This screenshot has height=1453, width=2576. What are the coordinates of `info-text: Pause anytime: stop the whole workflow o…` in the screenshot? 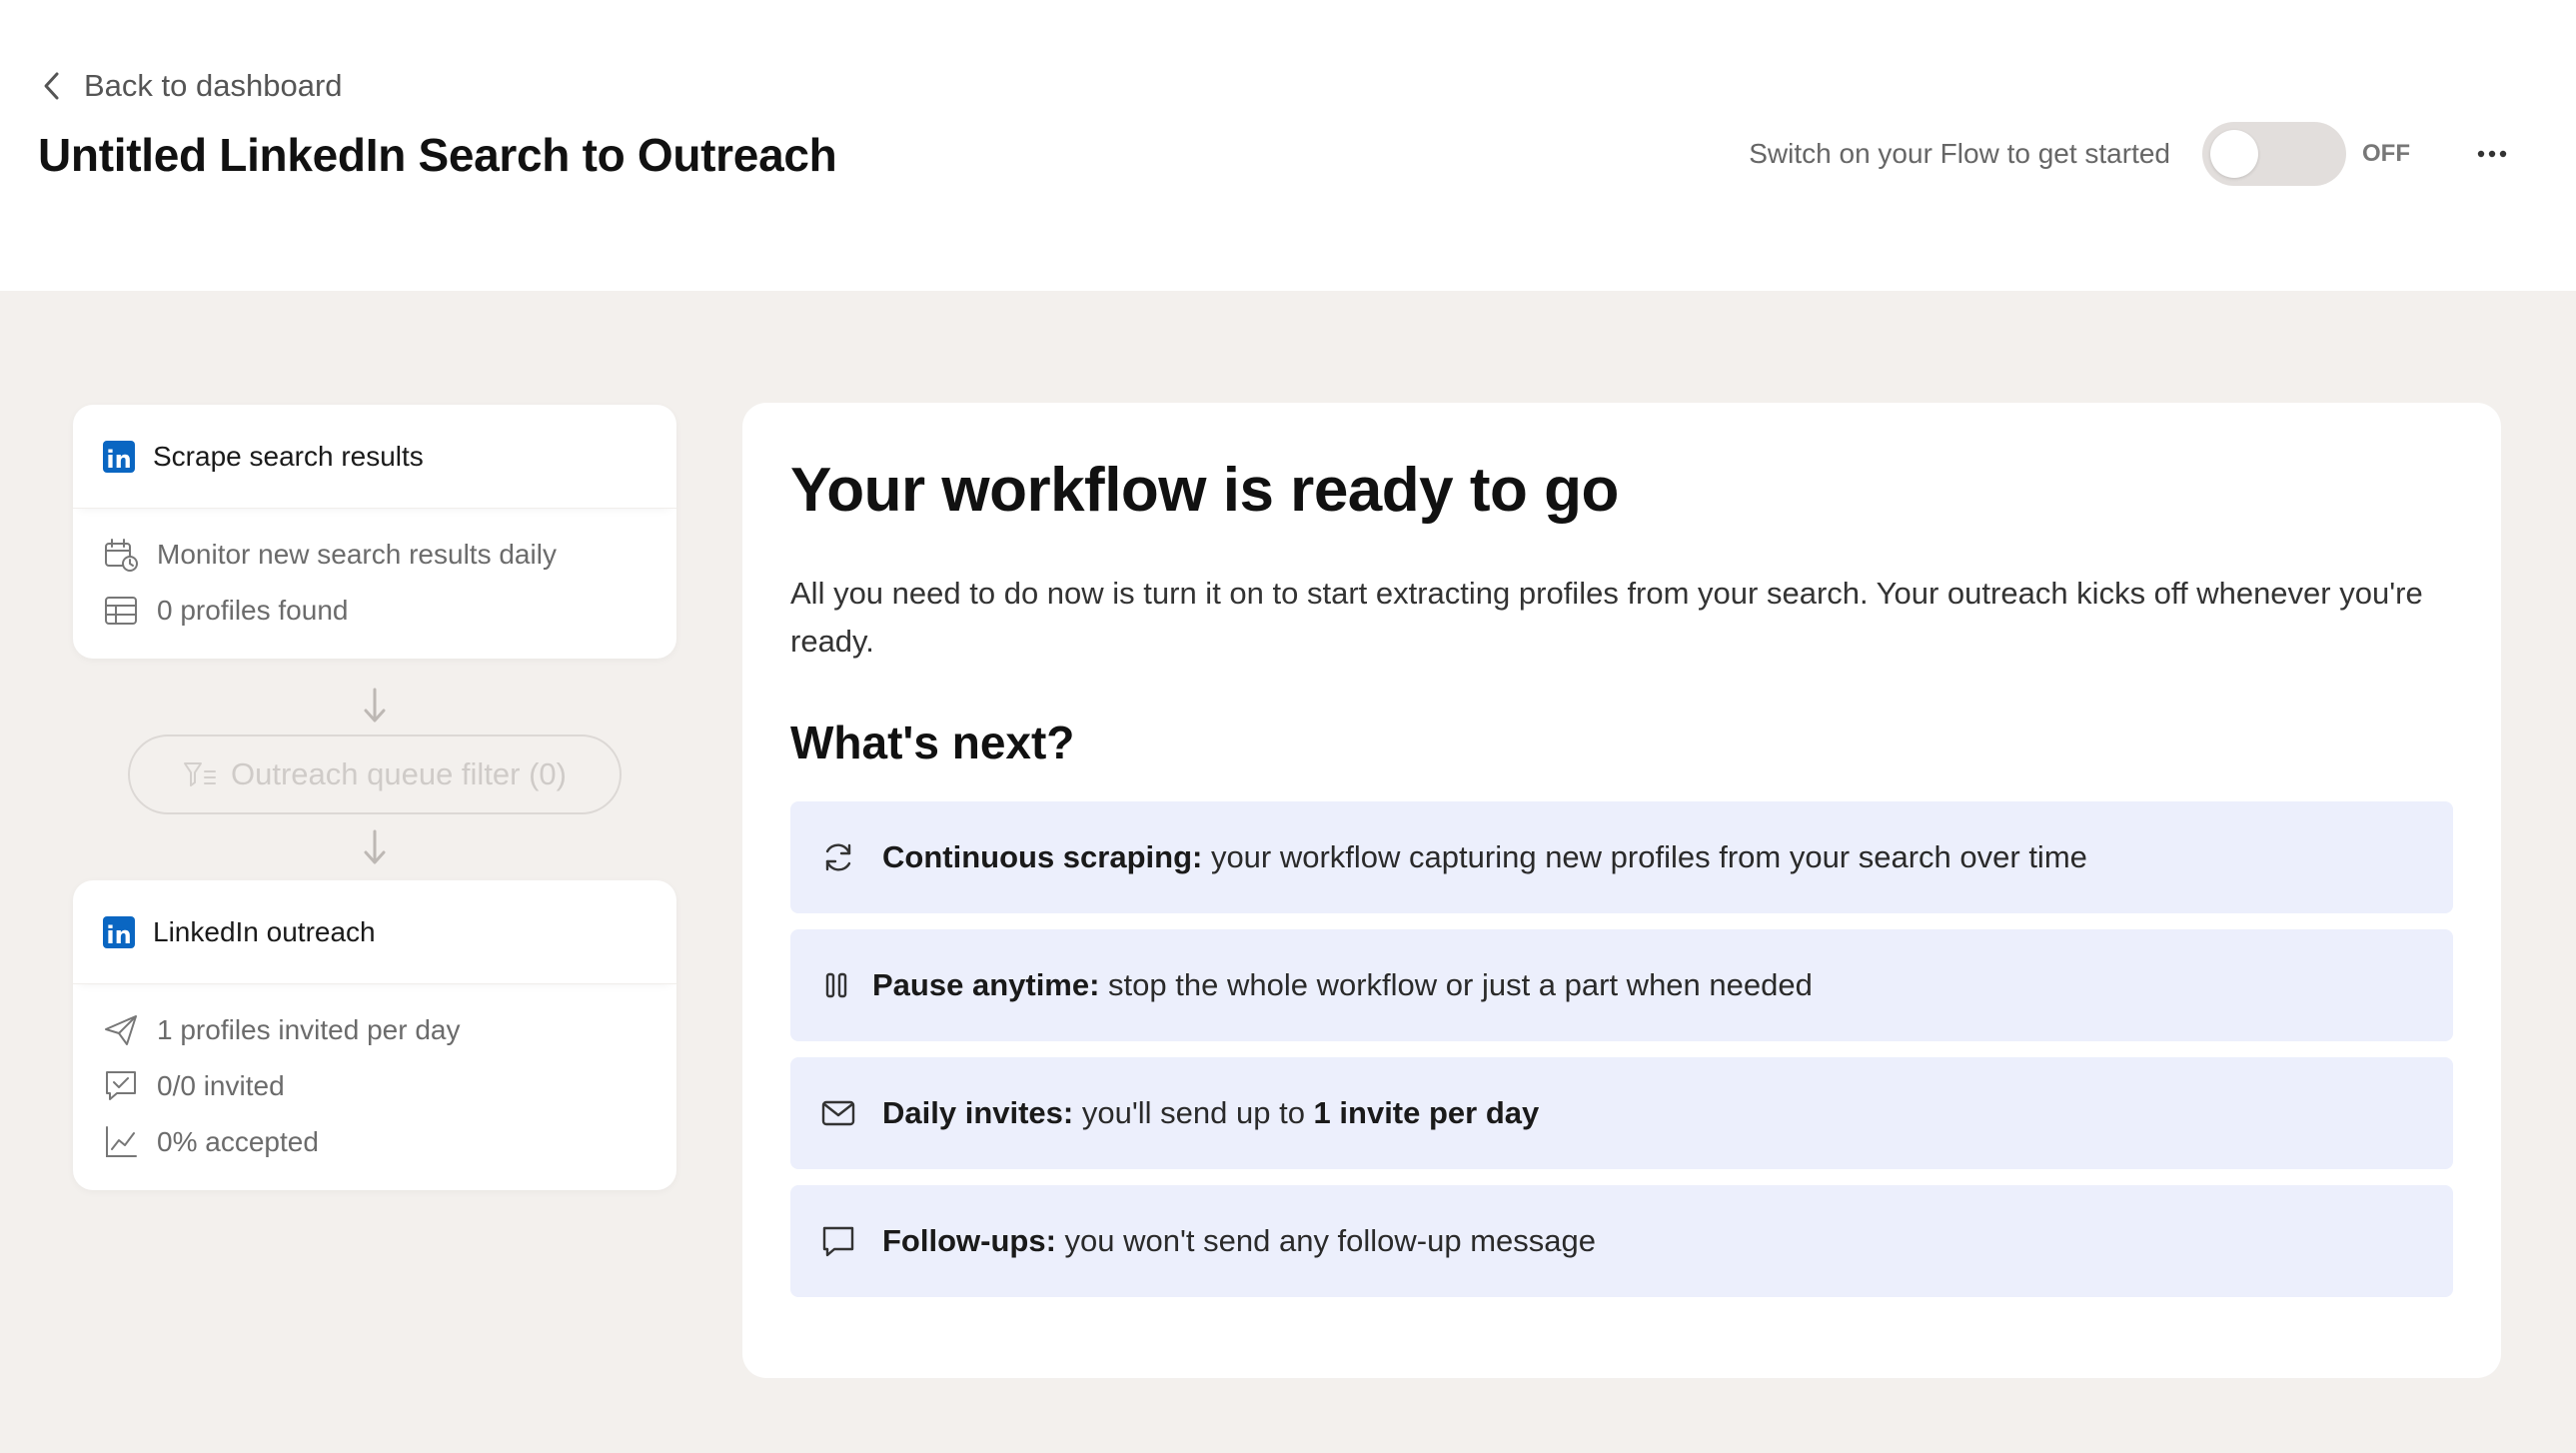 It's located at (1342, 985).